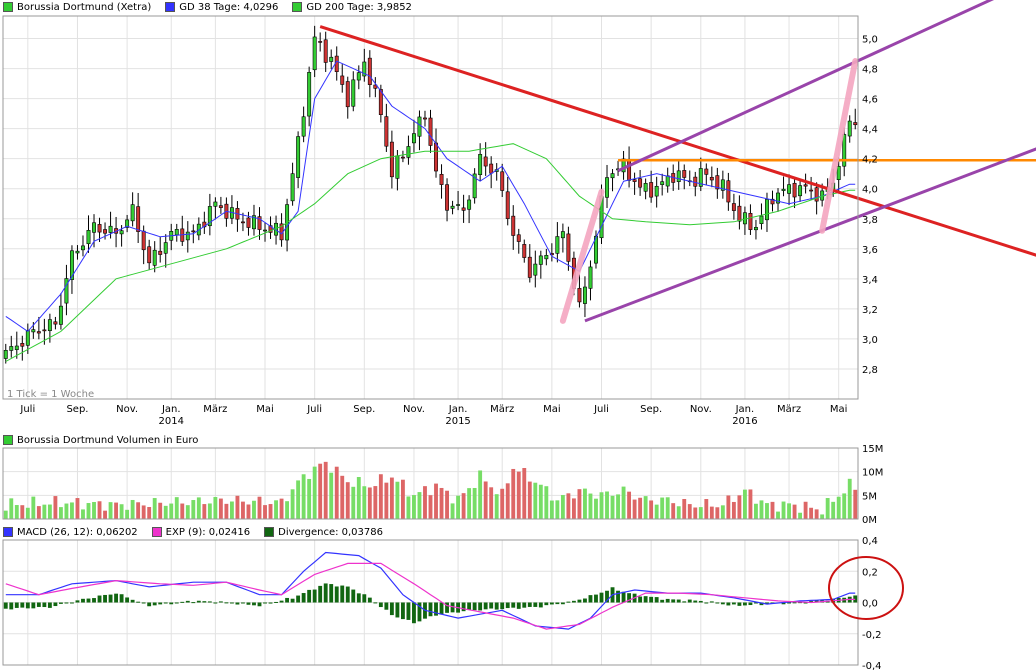 This screenshot has width=1036, height=670. I want to click on macd-tick-label: 0,2, so click(870, 572).